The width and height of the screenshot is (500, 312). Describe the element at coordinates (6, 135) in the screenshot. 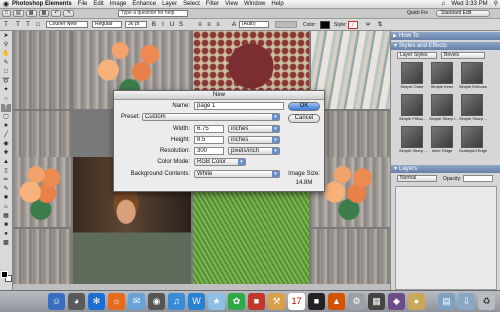

I see `straighten-tool-icon: ╱` at that location.